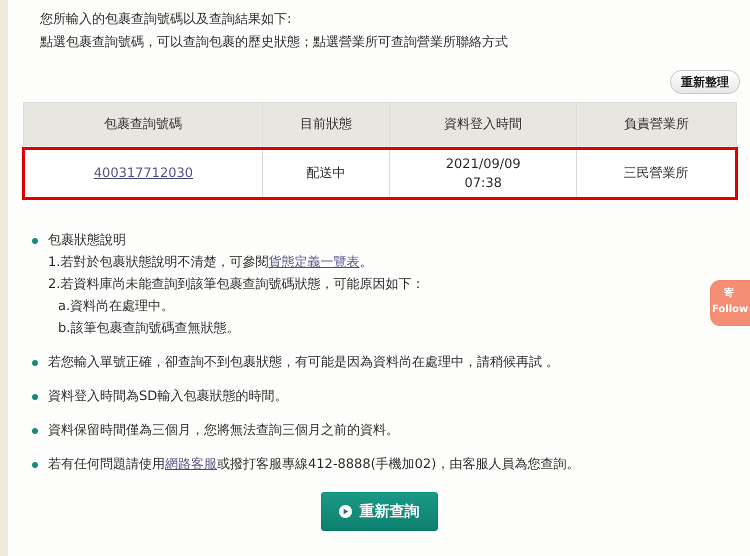 This screenshot has width=750, height=556. What do you see at coordinates (314, 262) in the screenshot?
I see `text-link: 貨態定義一覽表` at bounding box center [314, 262].